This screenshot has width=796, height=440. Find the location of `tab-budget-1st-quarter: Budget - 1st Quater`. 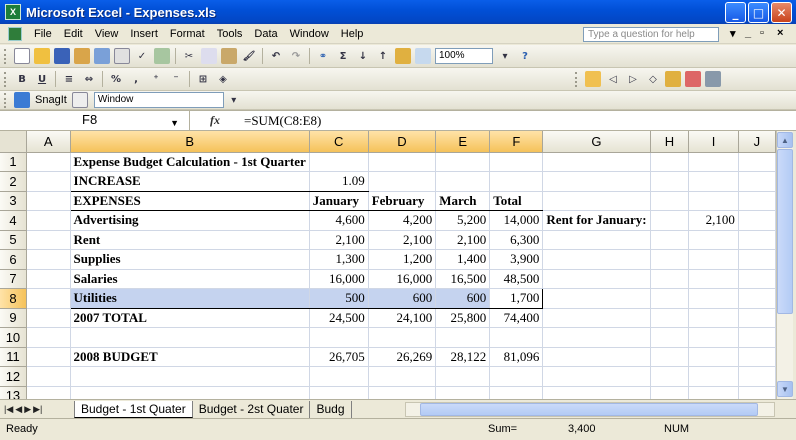

tab-budget-1st-quarter: Budget - 1st Quater is located at coordinates (133, 409).